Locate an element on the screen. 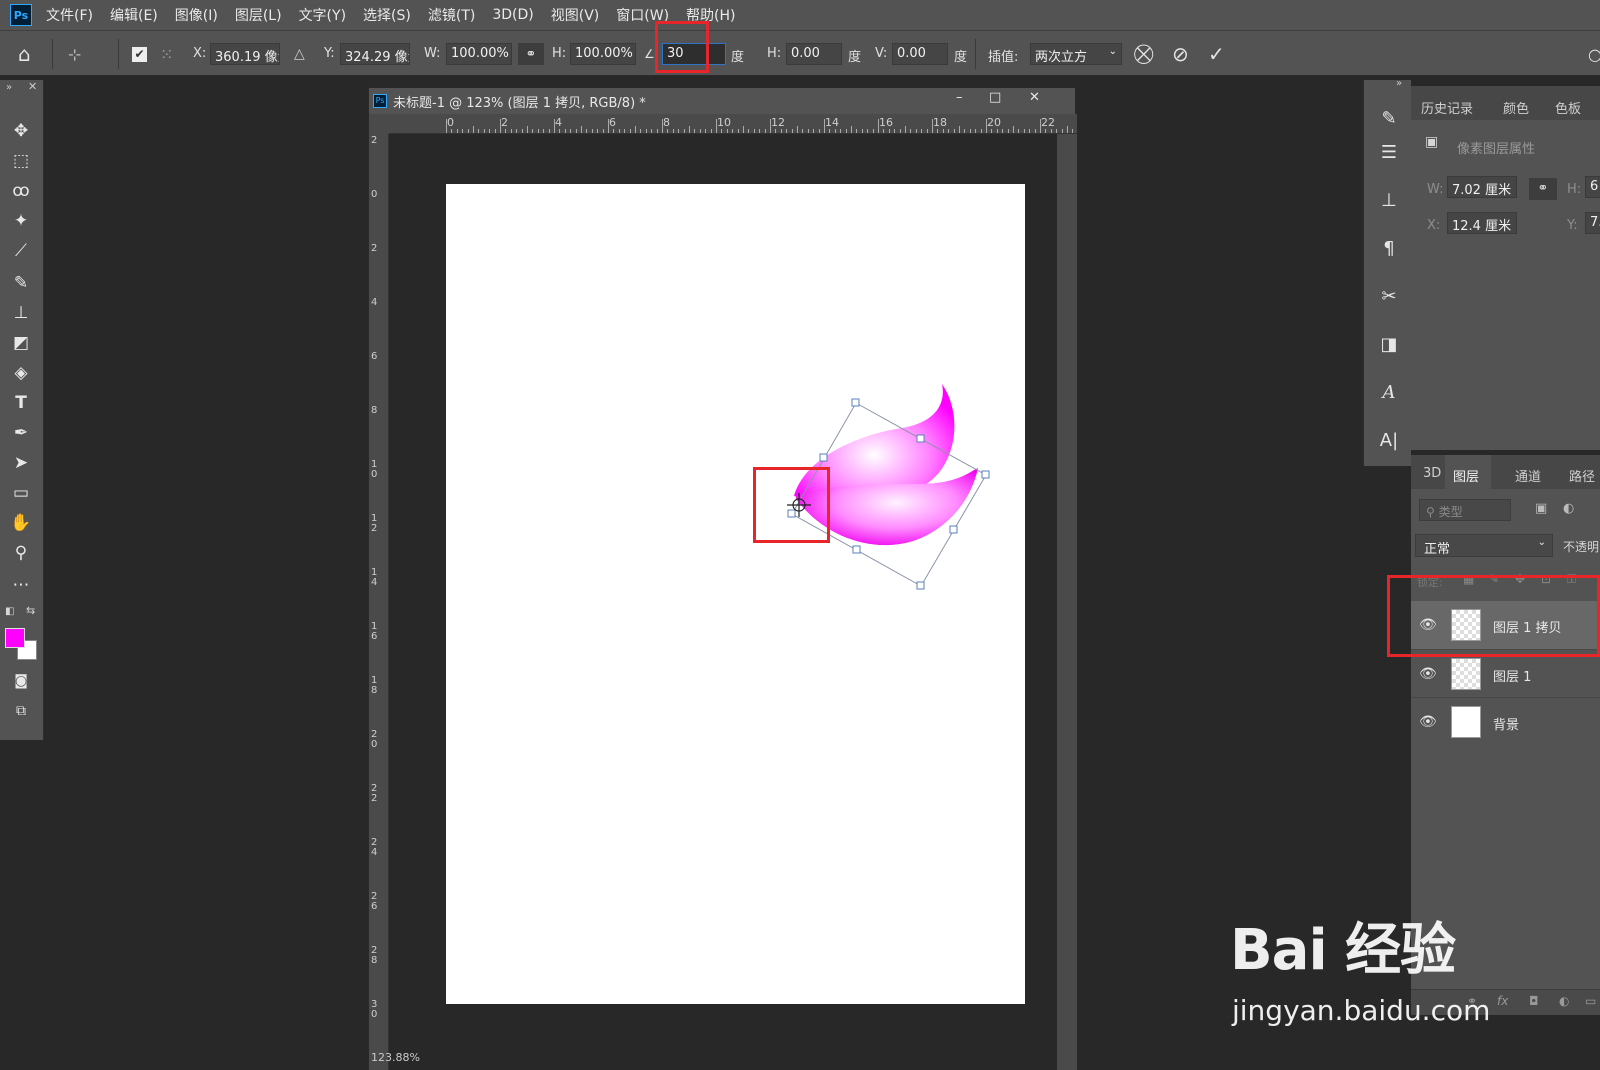 The height and width of the screenshot is (1070, 1600). menu-view: 视图(V) is located at coordinates (575, 15).